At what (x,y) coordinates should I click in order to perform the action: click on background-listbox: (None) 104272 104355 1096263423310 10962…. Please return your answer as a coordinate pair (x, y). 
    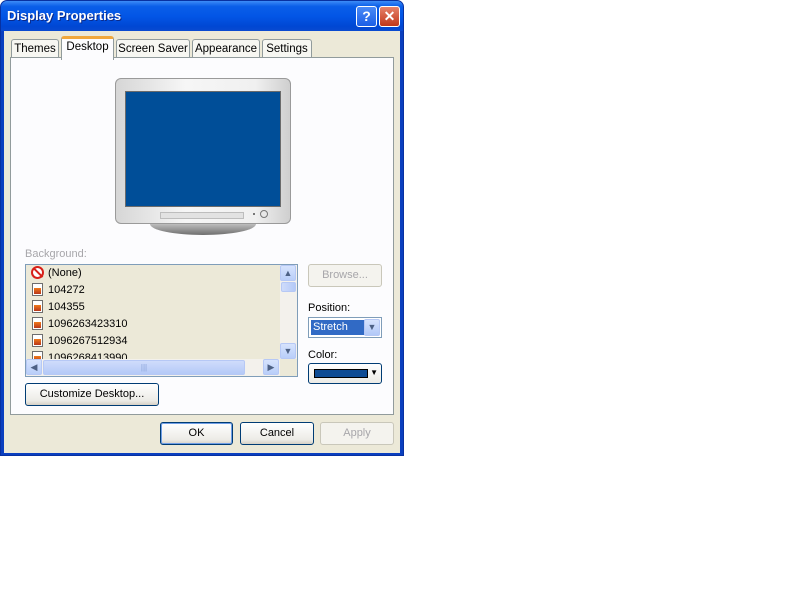
    Looking at the image, I should click on (161, 320).